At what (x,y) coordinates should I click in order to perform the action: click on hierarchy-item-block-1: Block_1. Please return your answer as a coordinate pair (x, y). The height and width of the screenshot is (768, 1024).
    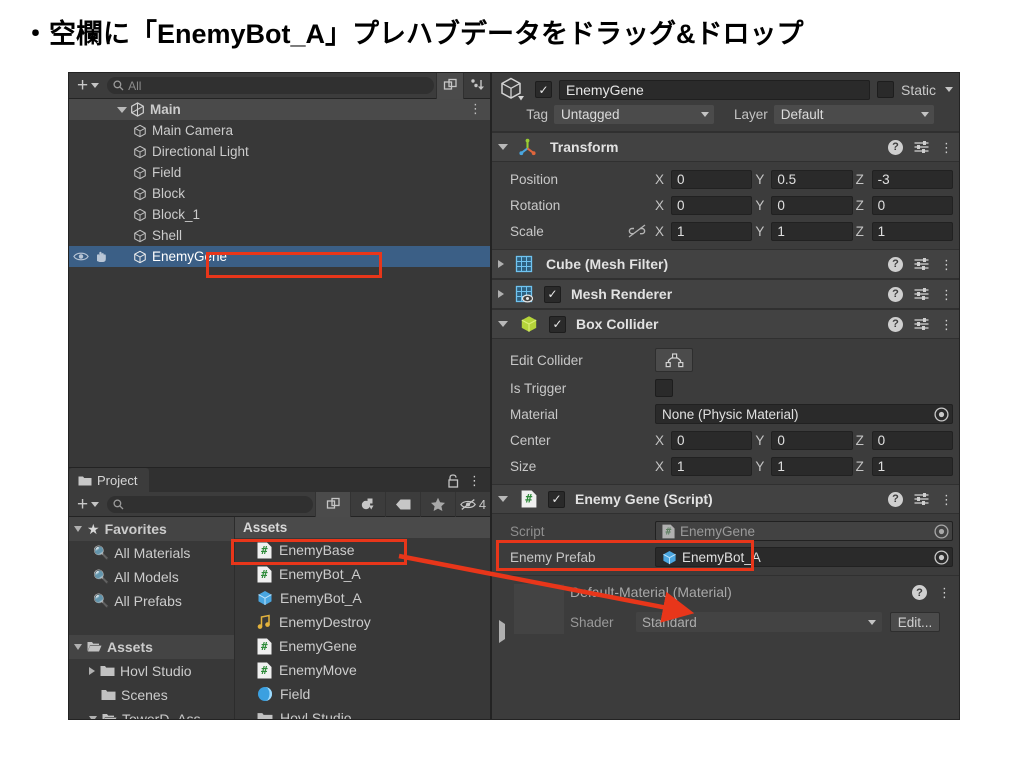
    Looking at the image, I should click on (279, 214).